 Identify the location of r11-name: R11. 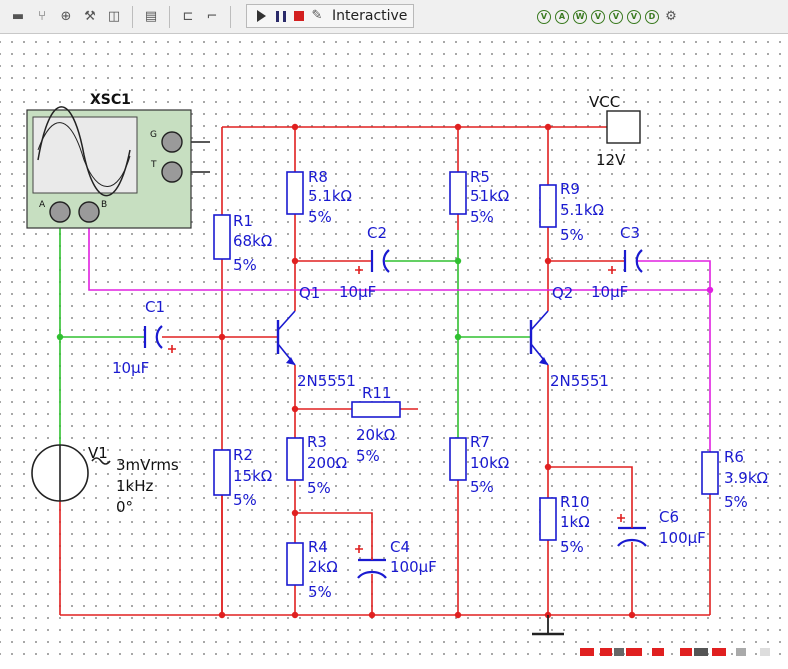
(377, 393).